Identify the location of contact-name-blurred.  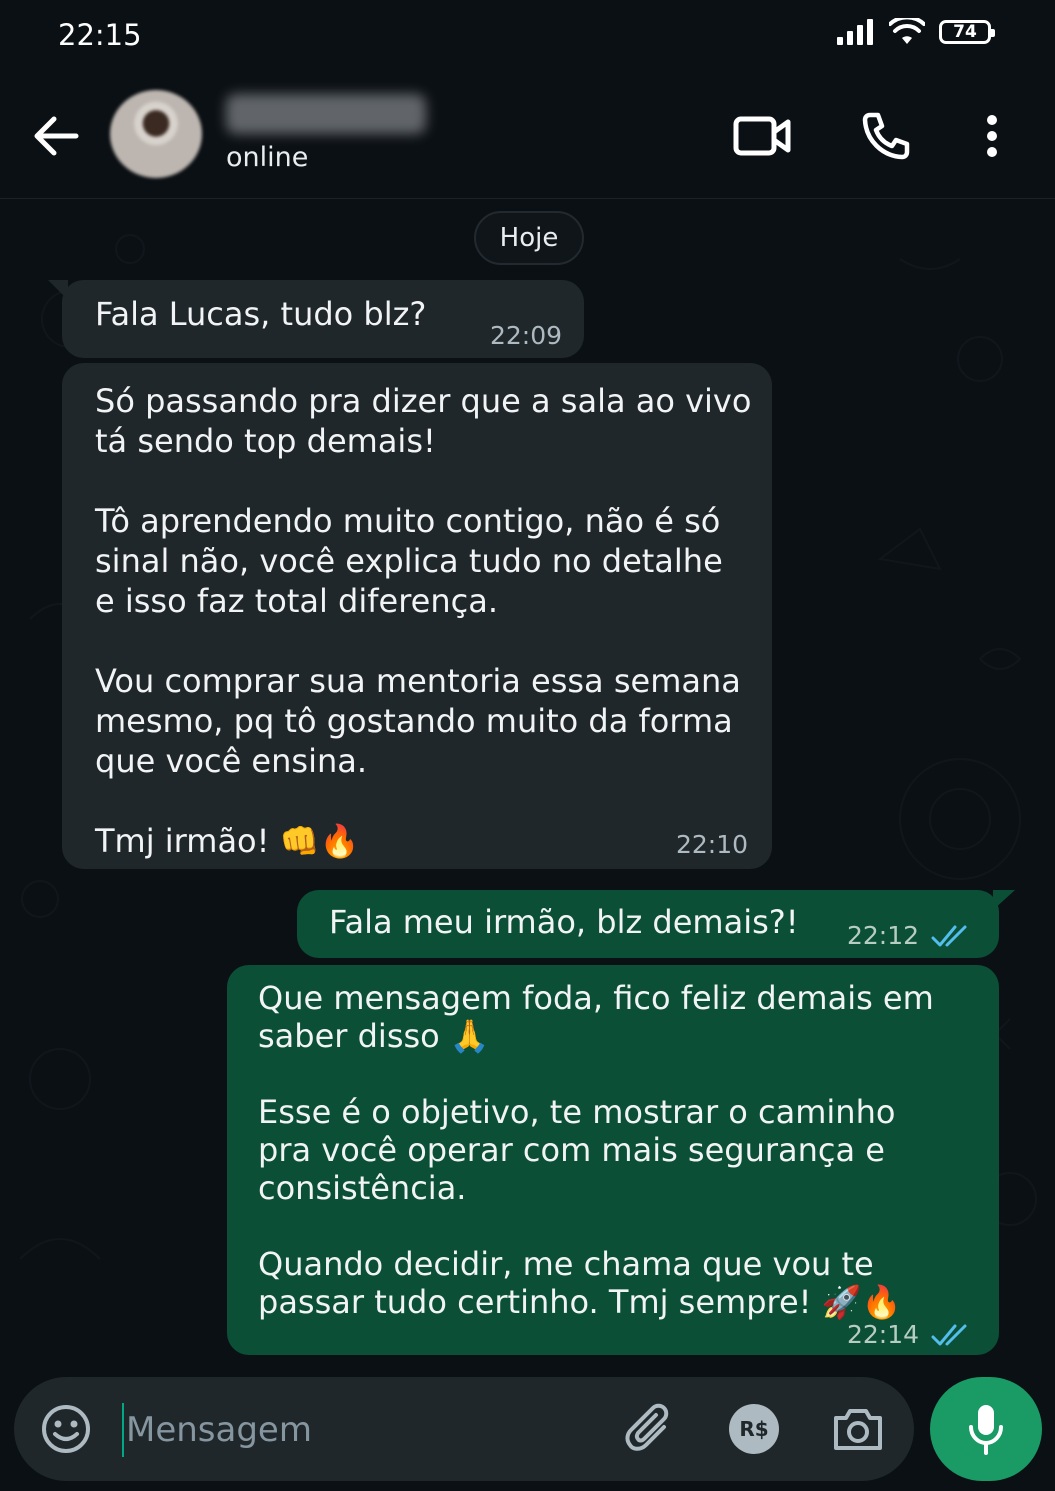
(326, 114).